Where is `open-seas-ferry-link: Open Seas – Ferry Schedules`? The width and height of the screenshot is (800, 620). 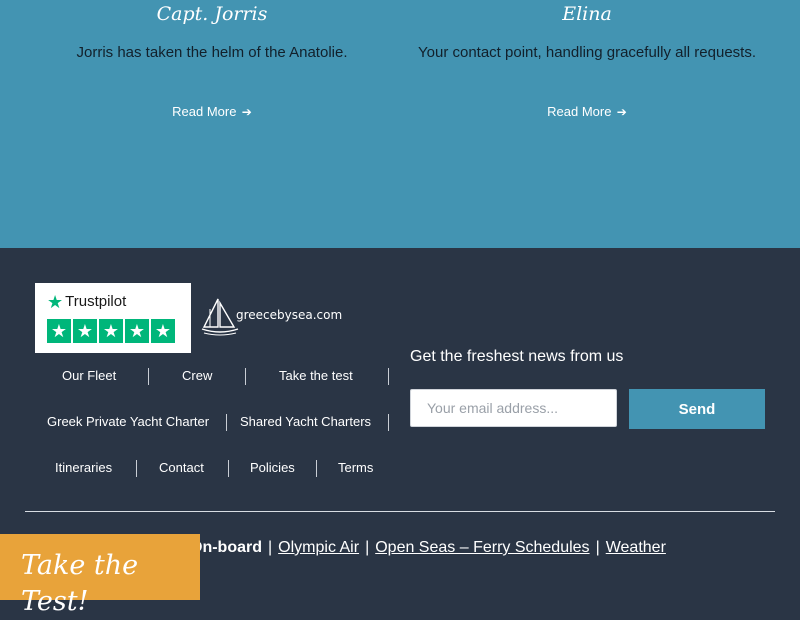
open-seas-ferry-link: Open Seas – Ferry Schedules is located at coordinates (482, 547).